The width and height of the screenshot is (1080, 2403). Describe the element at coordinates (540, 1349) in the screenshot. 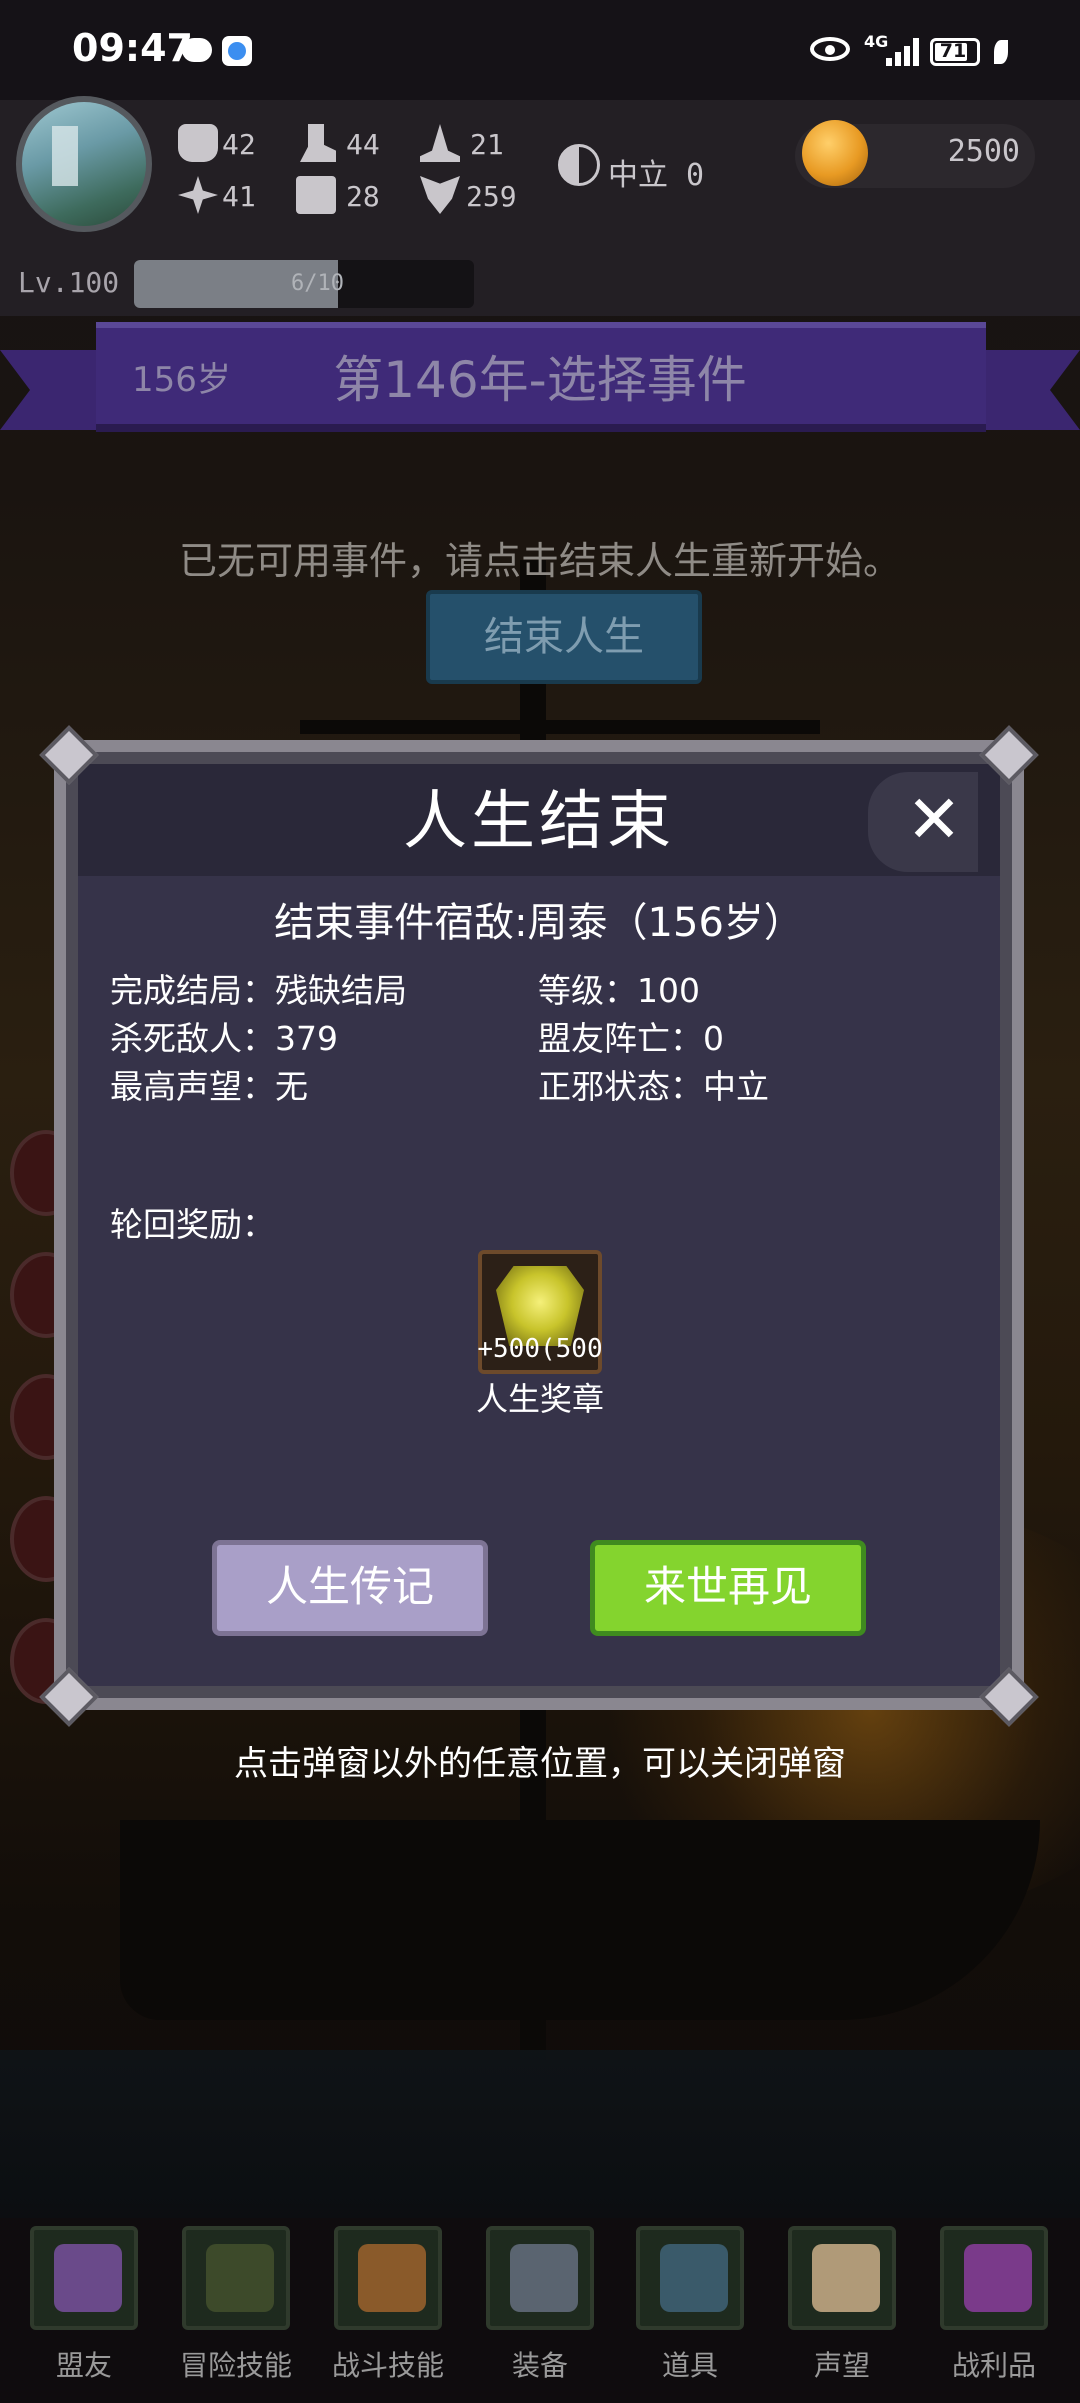

I see `reward-value: +500(500` at that location.